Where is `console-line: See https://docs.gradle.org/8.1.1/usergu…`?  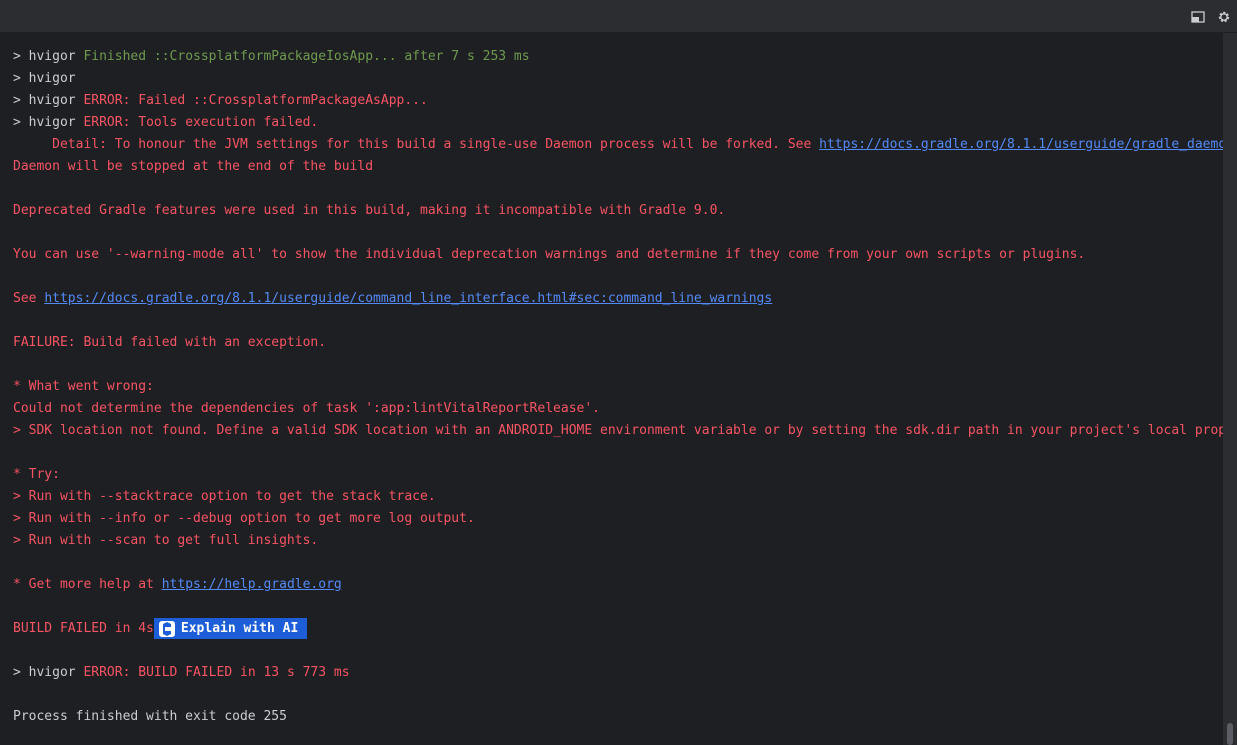
console-line: See https://docs.gradle.org/8.1.1/usergu… is located at coordinates (618, 299).